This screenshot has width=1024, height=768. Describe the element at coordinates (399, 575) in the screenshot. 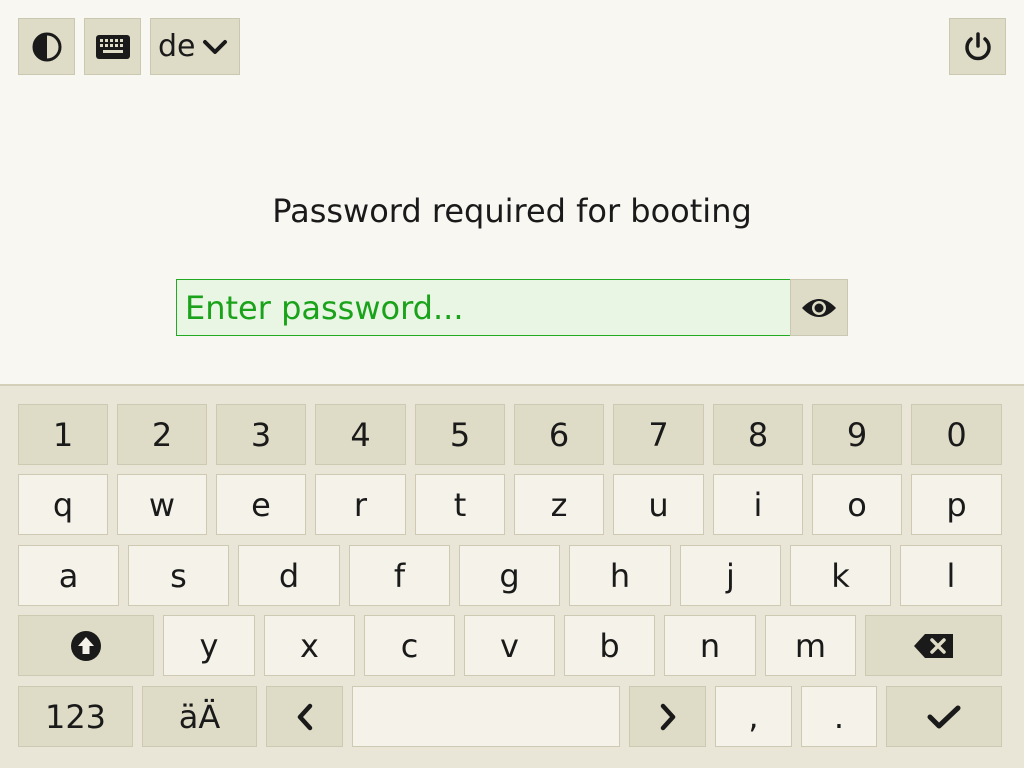

I see `key-f: f` at that location.